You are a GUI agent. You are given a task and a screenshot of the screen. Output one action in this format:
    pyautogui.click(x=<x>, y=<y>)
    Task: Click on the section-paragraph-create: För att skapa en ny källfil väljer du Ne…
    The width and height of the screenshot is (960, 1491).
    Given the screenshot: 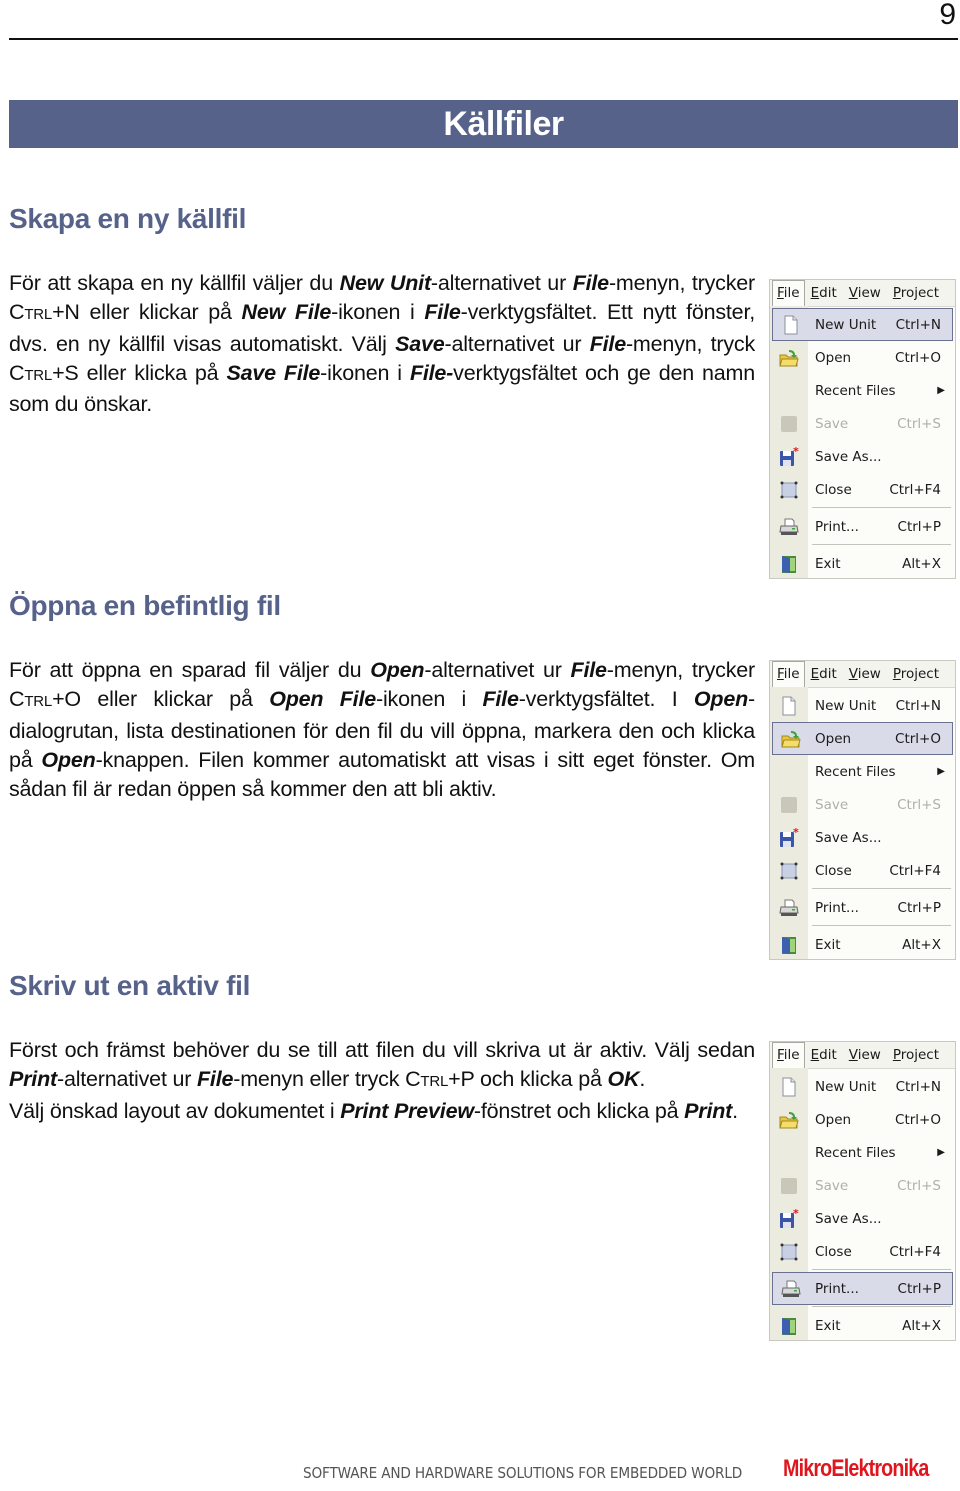 What is the action you would take?
    pyautogui.click(x=382, y=344)
    